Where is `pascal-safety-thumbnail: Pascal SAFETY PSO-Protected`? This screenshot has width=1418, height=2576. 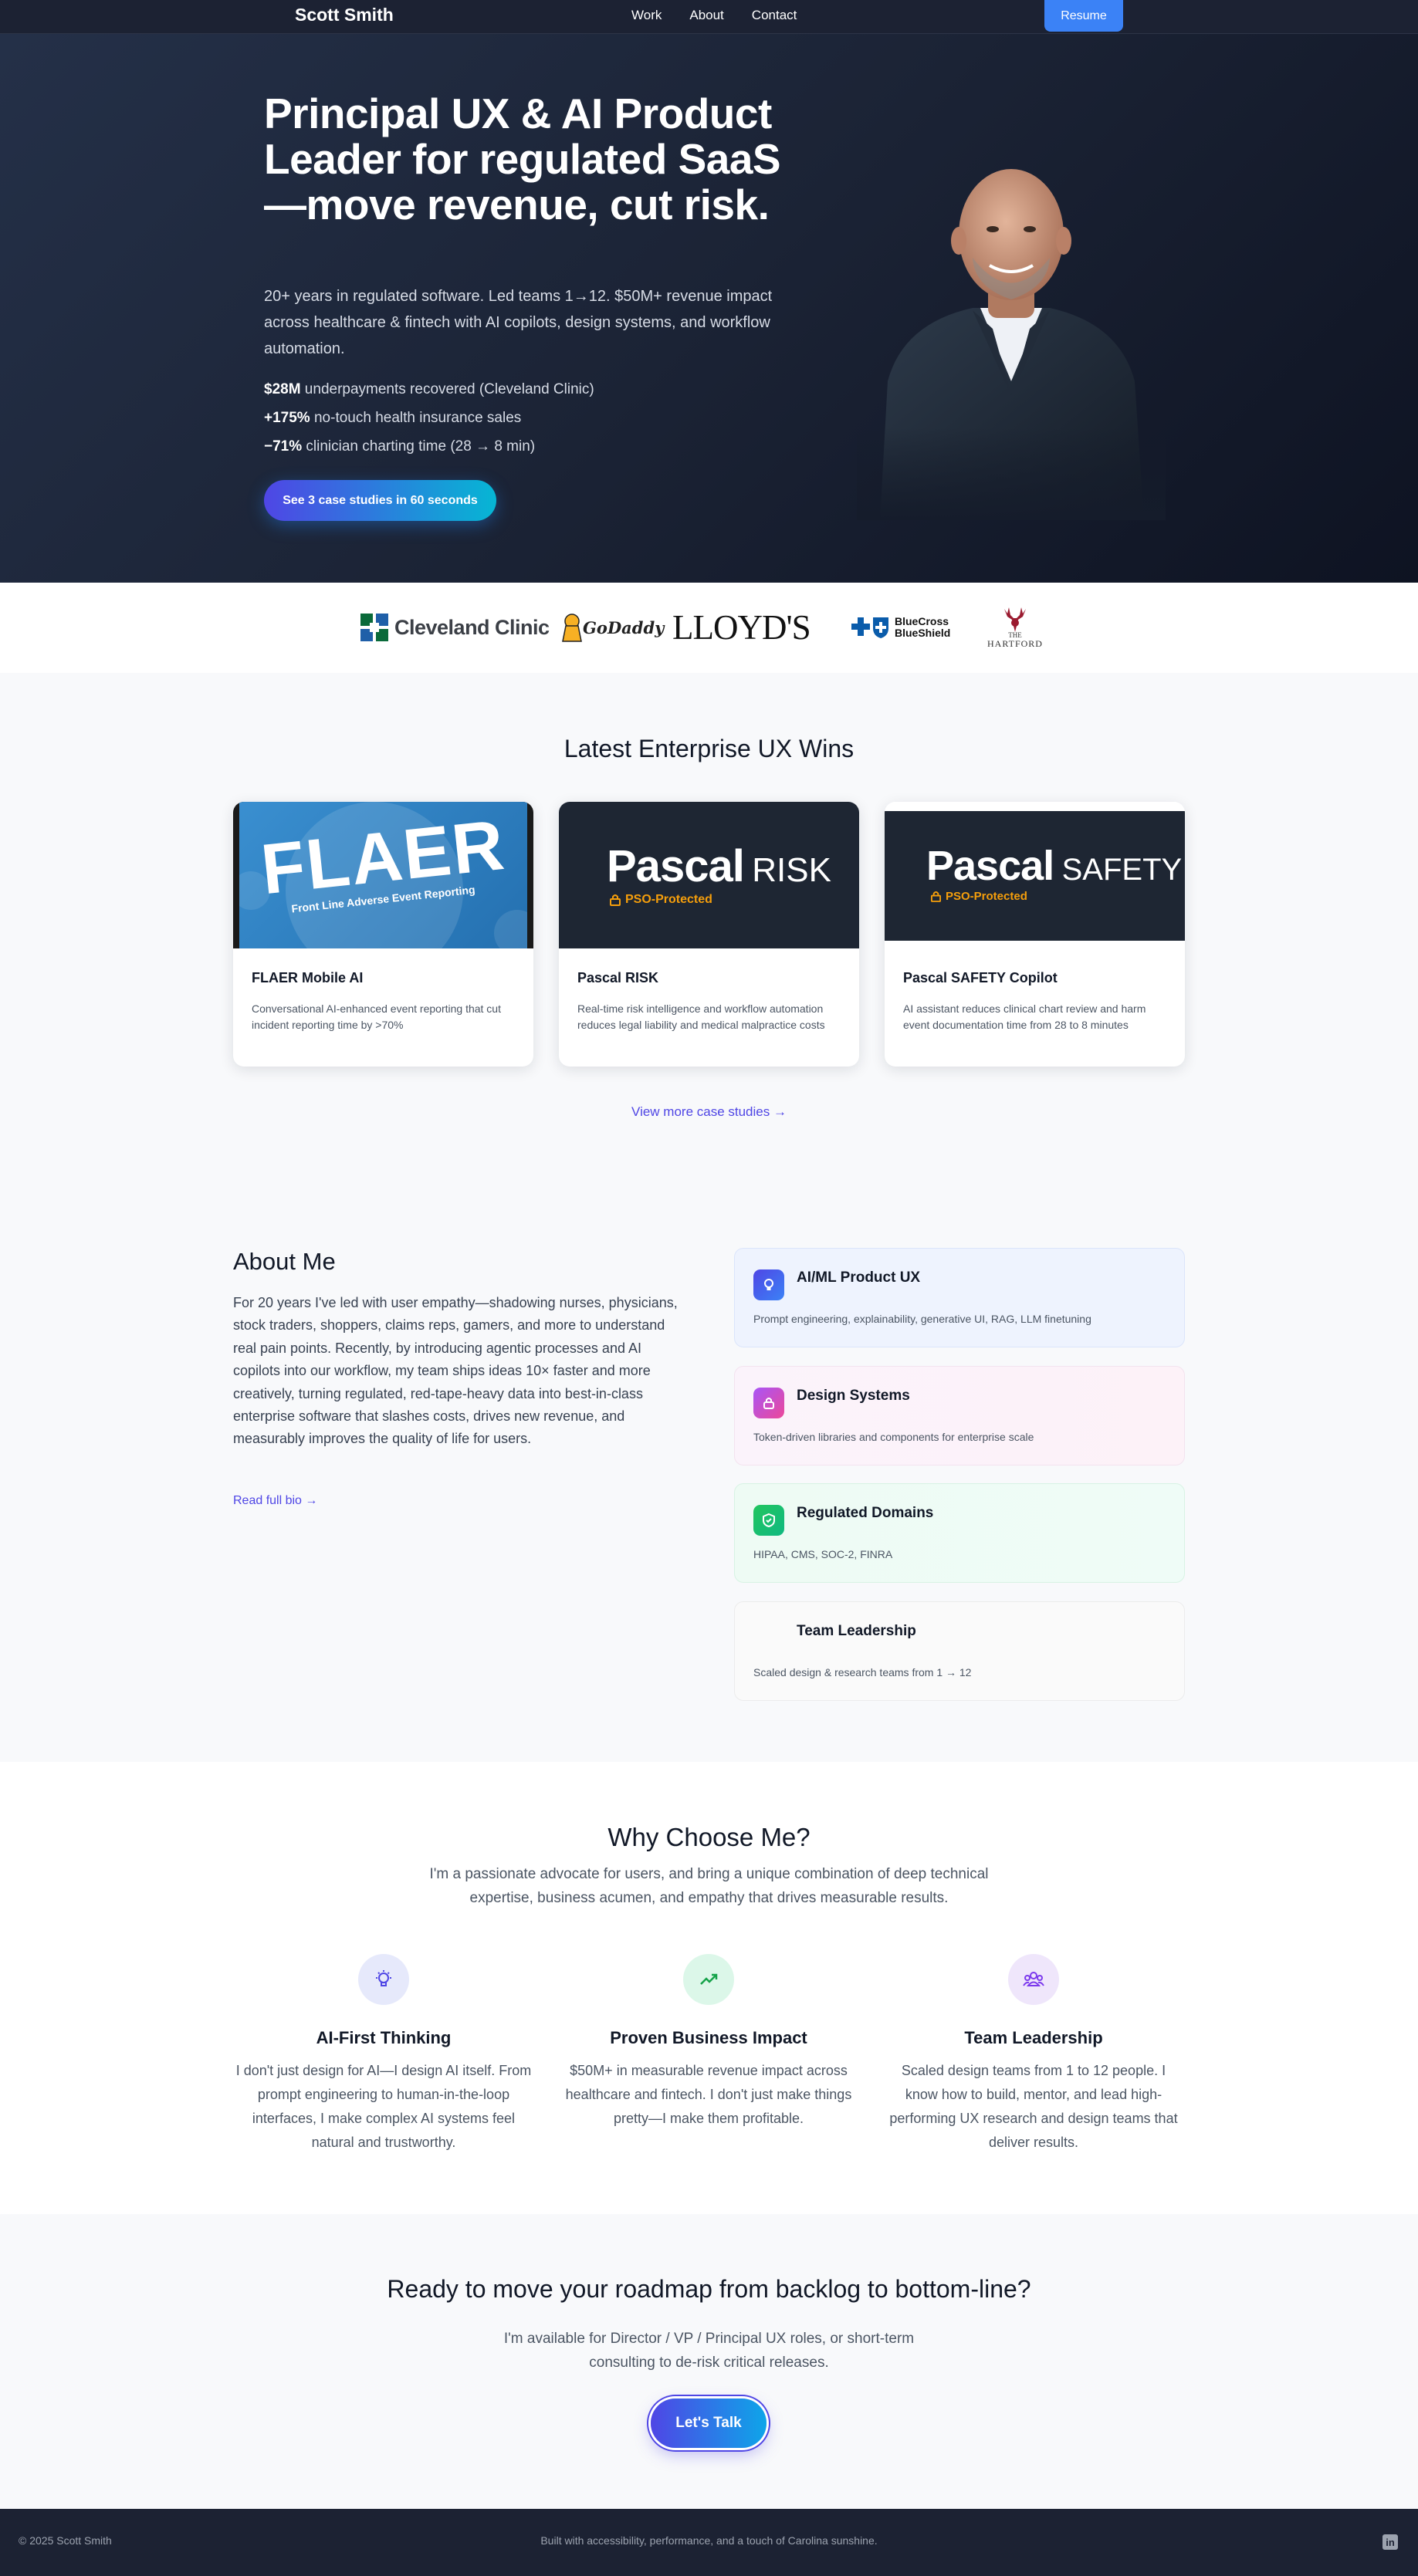
pascal-safety-thumbnail: Pascal SAFETY PSO-Protected is located at coordinates (1035, 875).